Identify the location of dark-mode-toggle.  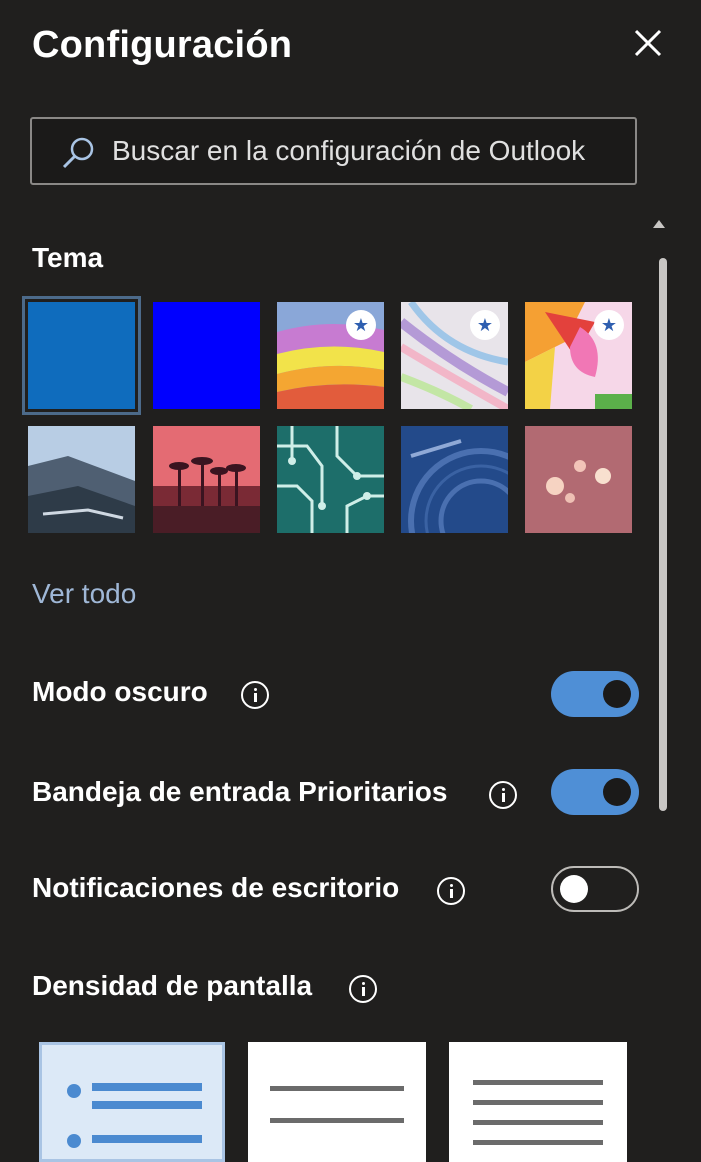
(595, 694).